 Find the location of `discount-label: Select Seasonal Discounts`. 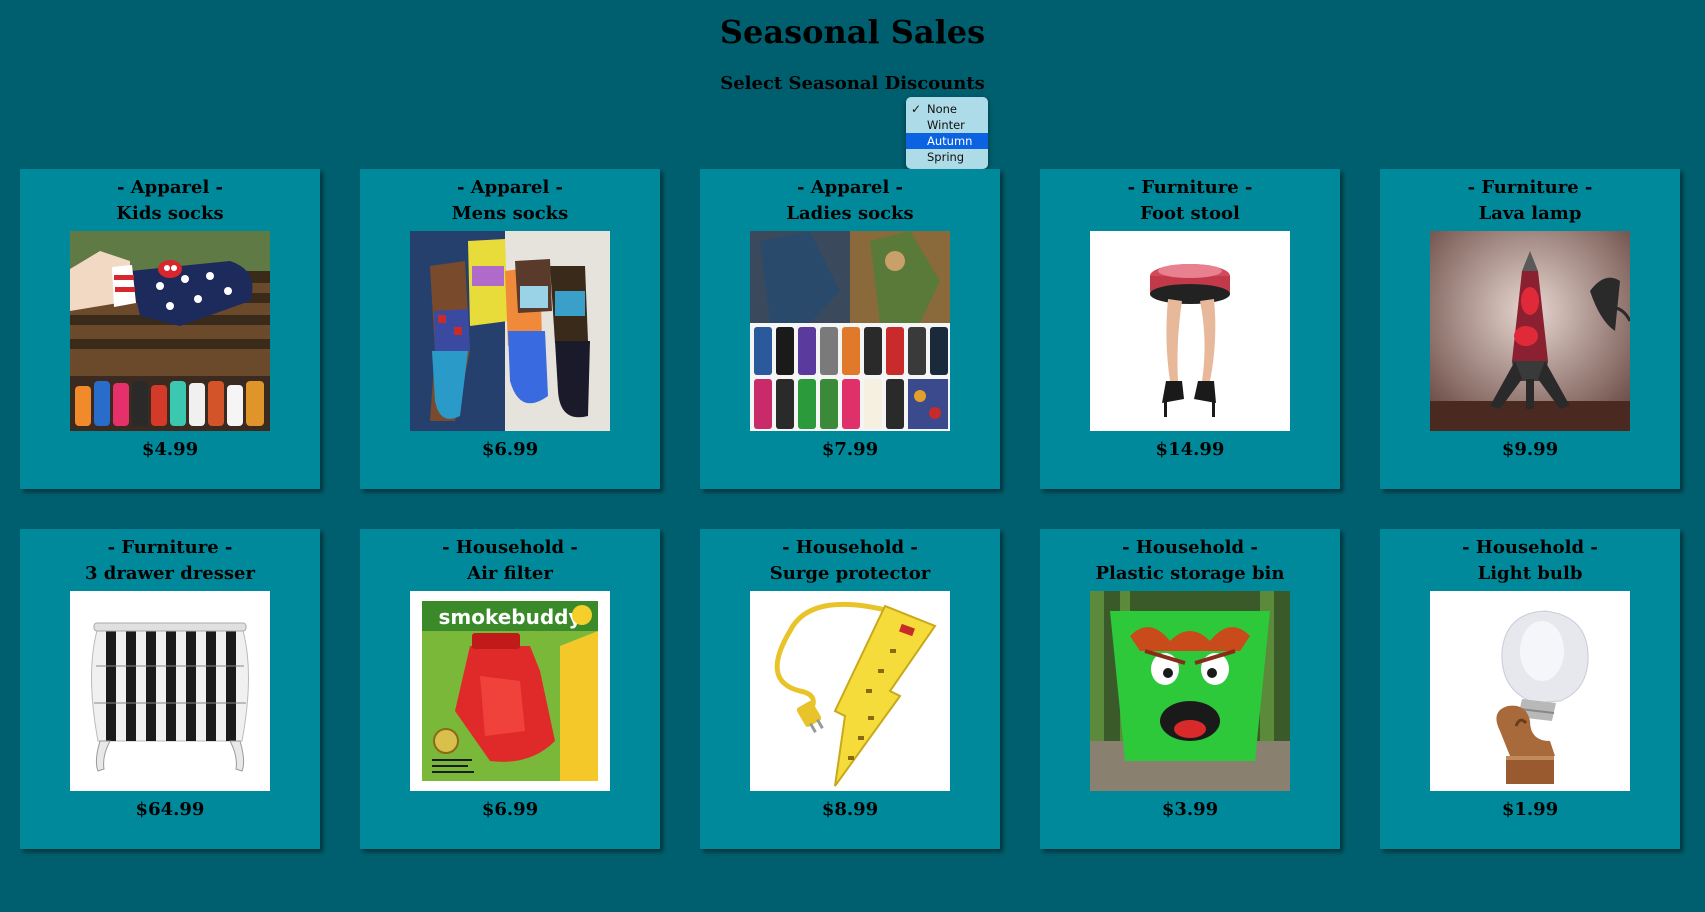

discount-label: Select Seasonal Discounts is located at coordinates (852, 83).